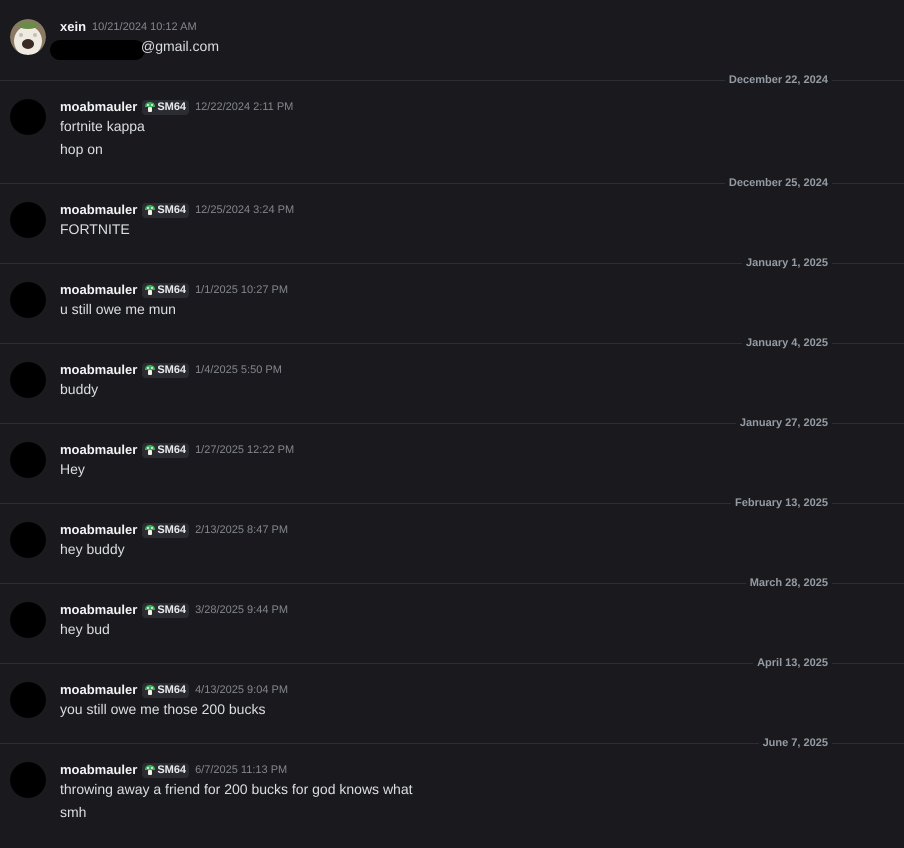 The height and width of the screenshot is (848, 904). Describe the element at coordinates (241, 290) in the screenshot. I see `timestamp: 1/1/2025 10:27 PM` at that location.